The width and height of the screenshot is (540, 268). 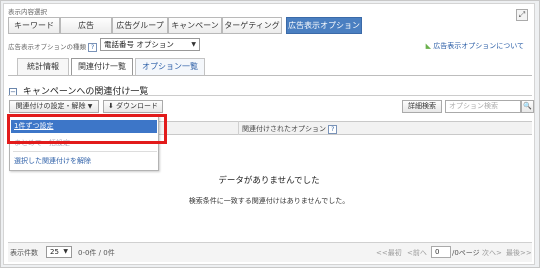 What do you see at coordinates (389, 253) in the screenshot?
I see `first-page-link: <<最初` at bounding box center [389, 253].